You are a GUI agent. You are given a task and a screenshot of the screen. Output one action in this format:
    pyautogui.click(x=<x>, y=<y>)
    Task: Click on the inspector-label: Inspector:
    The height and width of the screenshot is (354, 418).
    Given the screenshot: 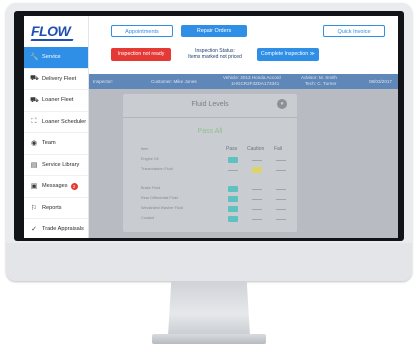 What is the action you would take?
    pyautogui.click(x=103, y=81)
    